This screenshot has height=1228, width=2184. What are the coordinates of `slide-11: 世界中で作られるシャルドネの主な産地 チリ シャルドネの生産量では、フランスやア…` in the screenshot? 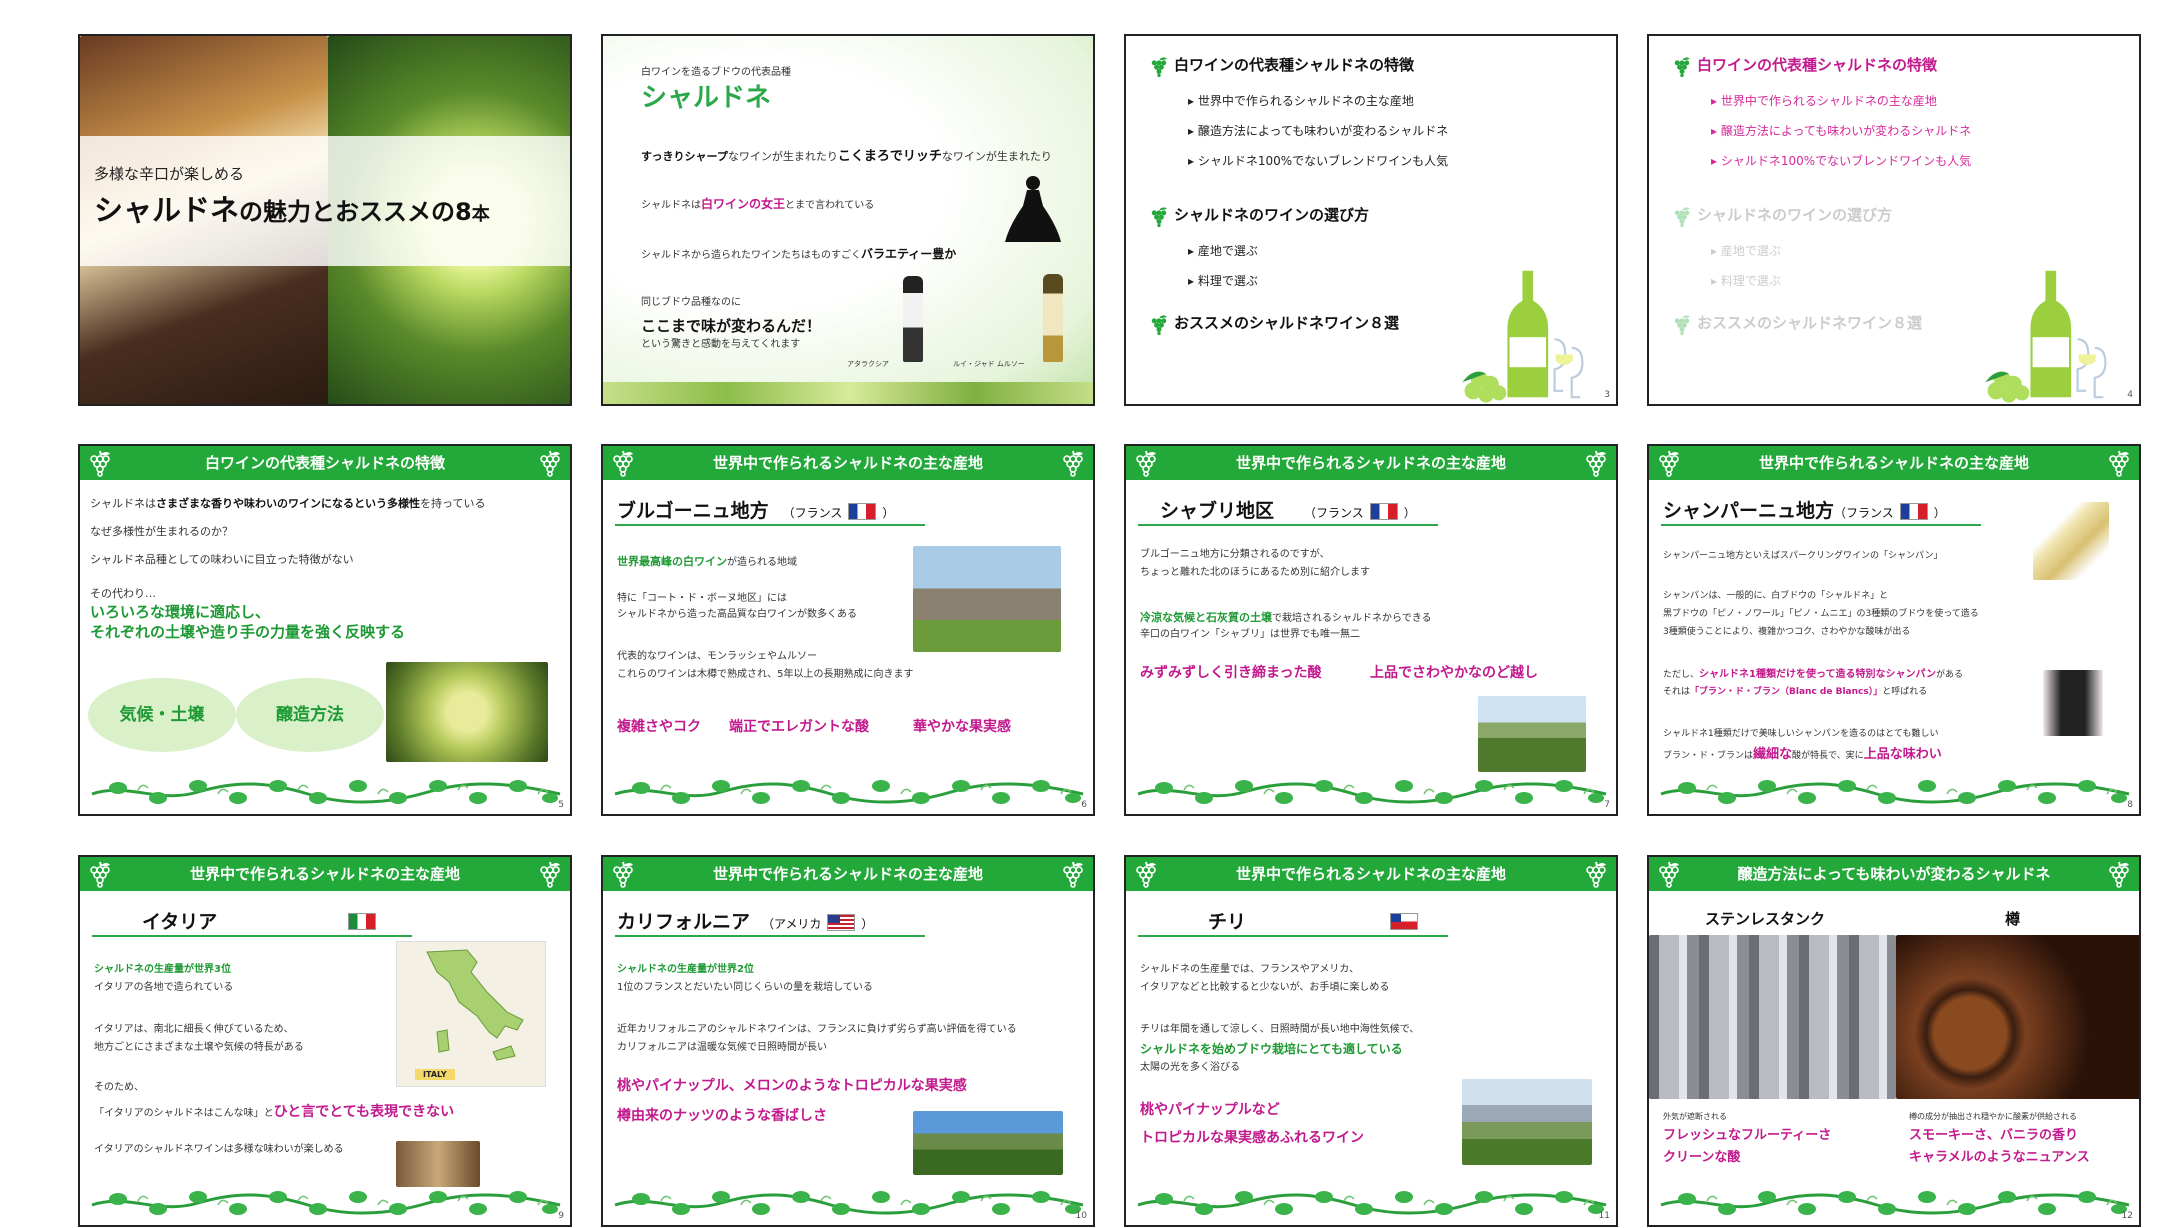 It's located at (1371, 1041).